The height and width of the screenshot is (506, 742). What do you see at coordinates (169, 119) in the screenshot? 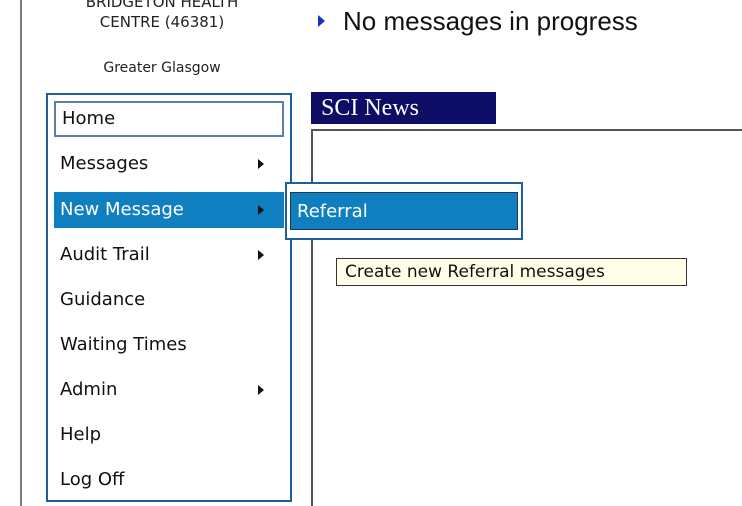
I see `menu-item-home: Home` at bounding box center [169, 119].